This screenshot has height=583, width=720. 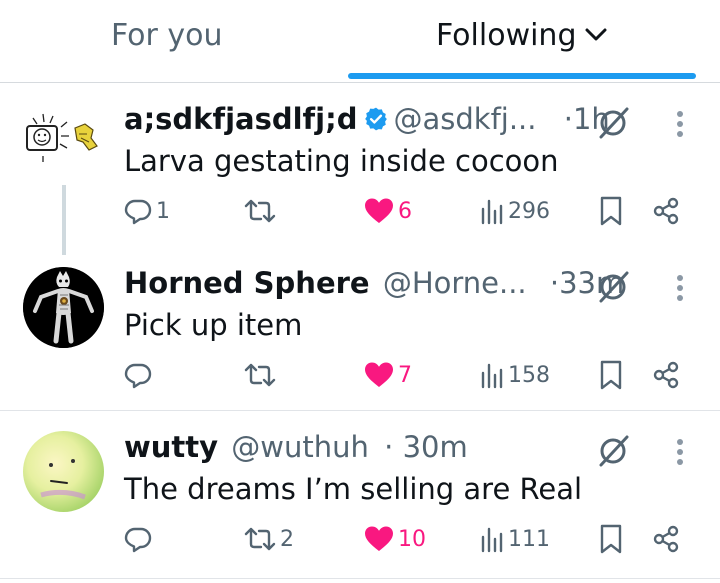 I want to click on tweet-header: wutty @wuthuh · 30m, so click(x=296, y=447).